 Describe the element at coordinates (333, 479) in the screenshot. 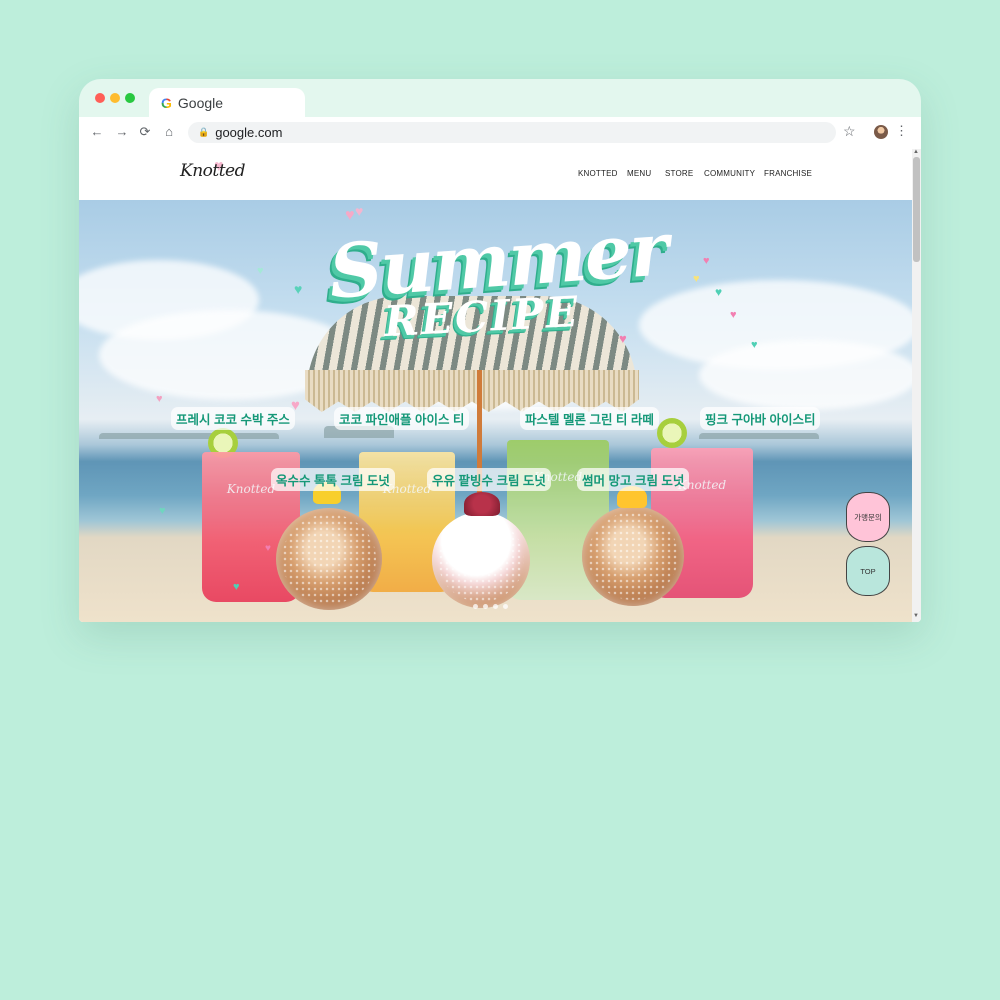

I see `product-label: 옥수수 톡톡 크림 도넛` at that location.